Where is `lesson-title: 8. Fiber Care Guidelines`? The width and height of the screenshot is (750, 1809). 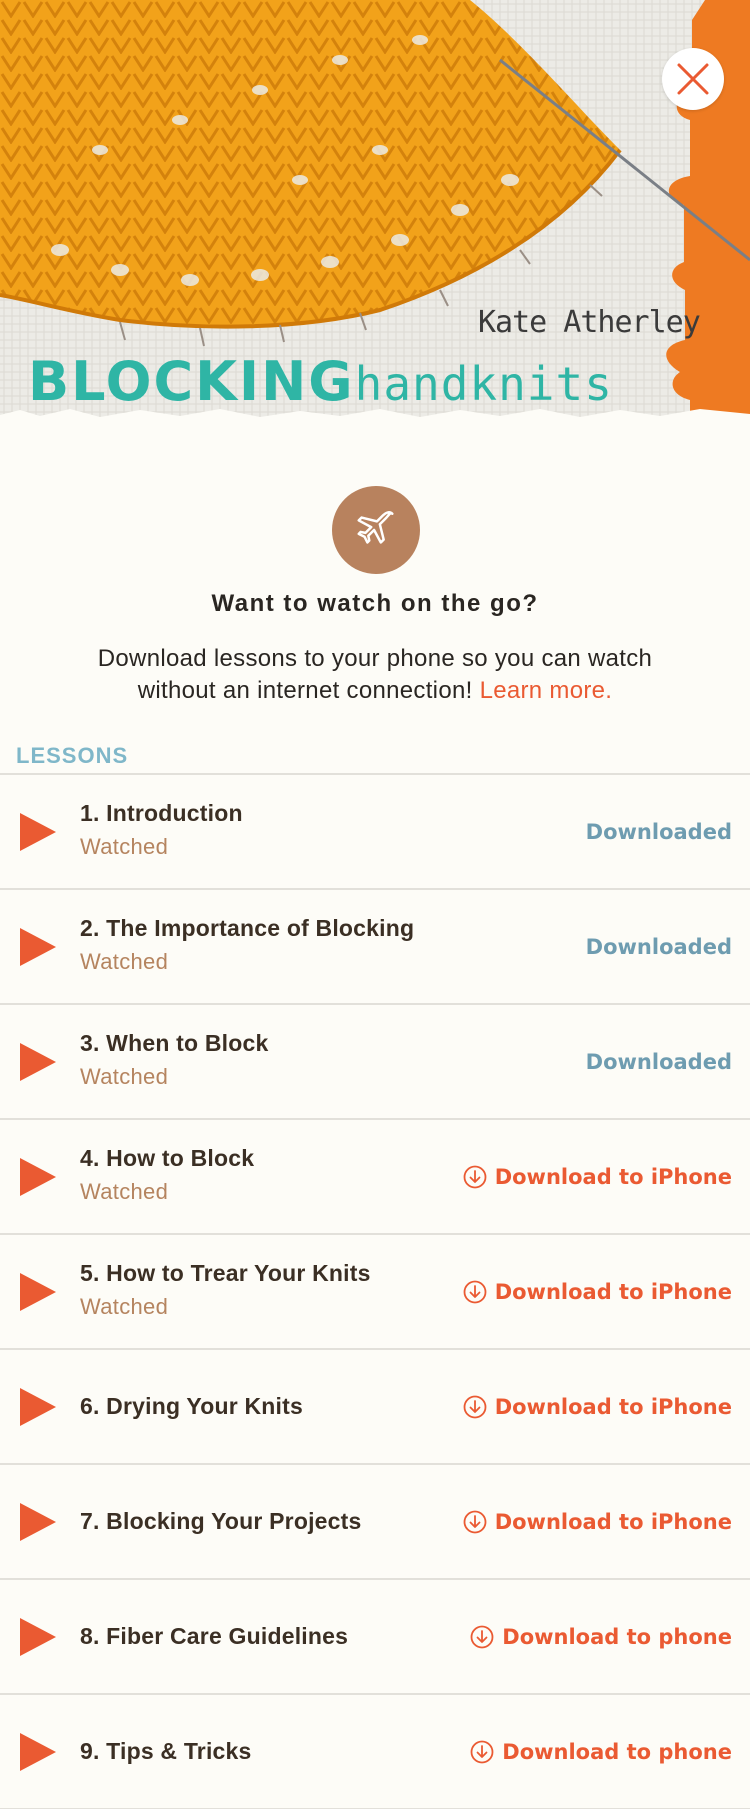 lesson-title: 8. Fiber Care Guidelines is located at coordinates (214, 1636).